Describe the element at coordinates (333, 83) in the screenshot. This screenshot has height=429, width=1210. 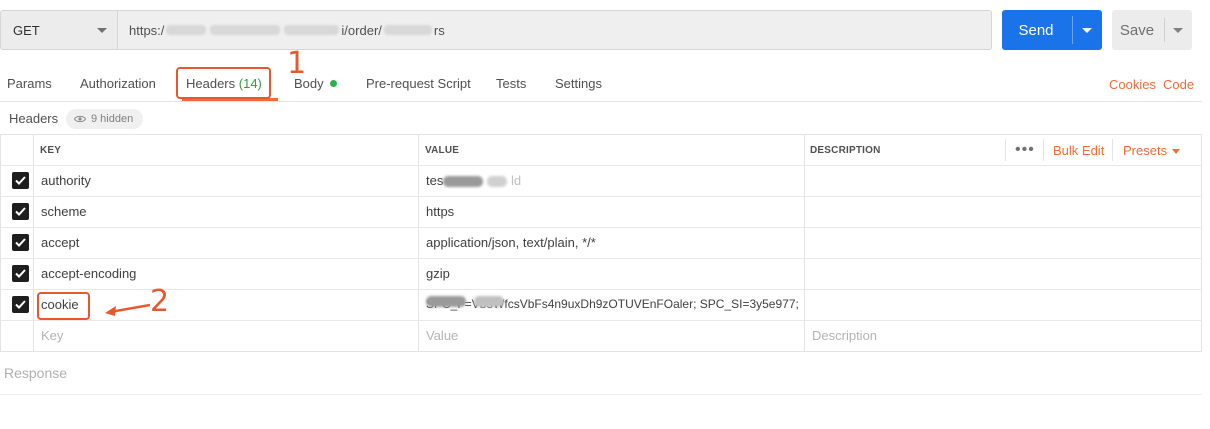
I see `status-dot-icon` at that location.